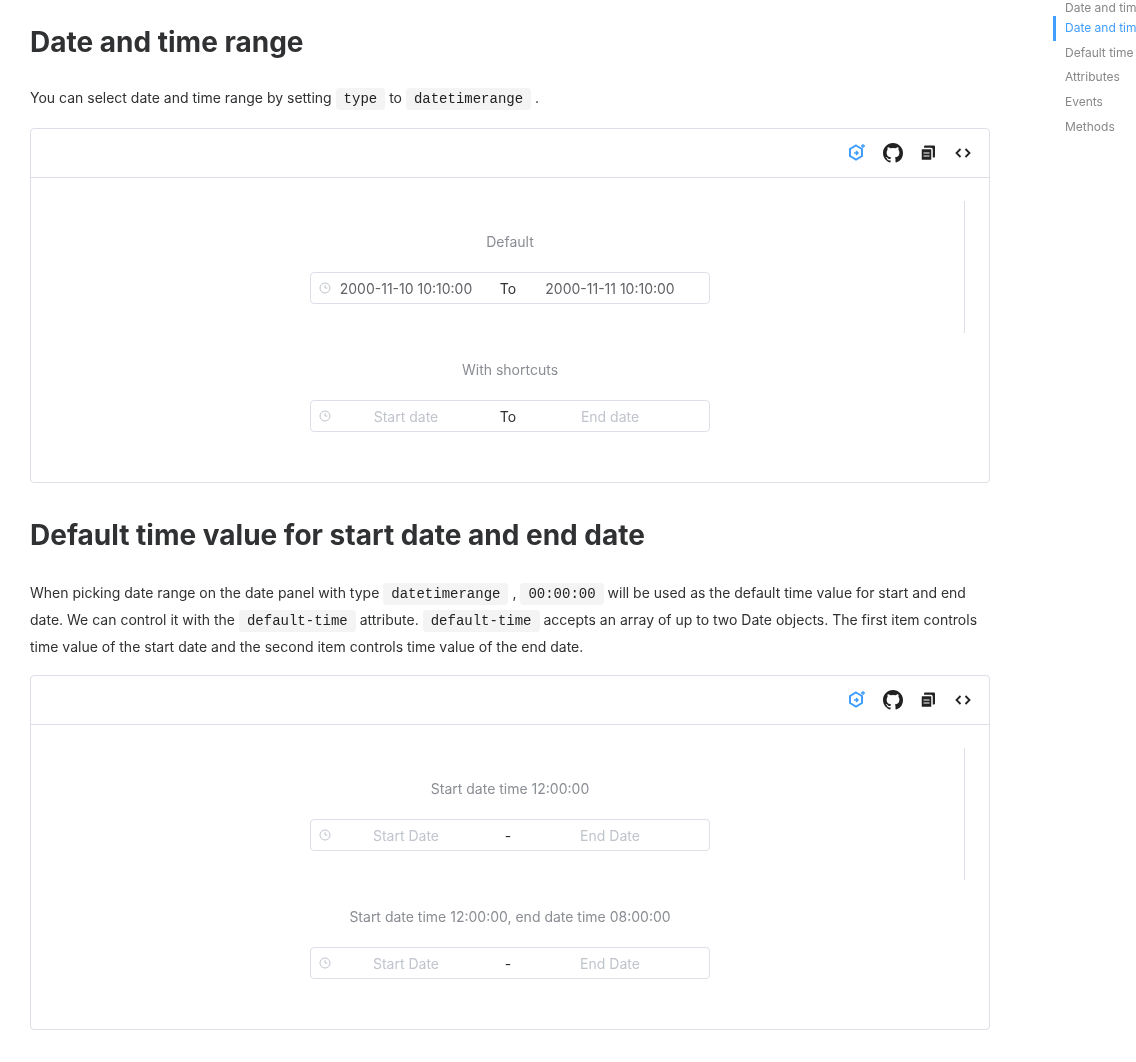 The image size is (1136, 1062). I want to click on date-range-field: Start date To End date, so click(510, 416).